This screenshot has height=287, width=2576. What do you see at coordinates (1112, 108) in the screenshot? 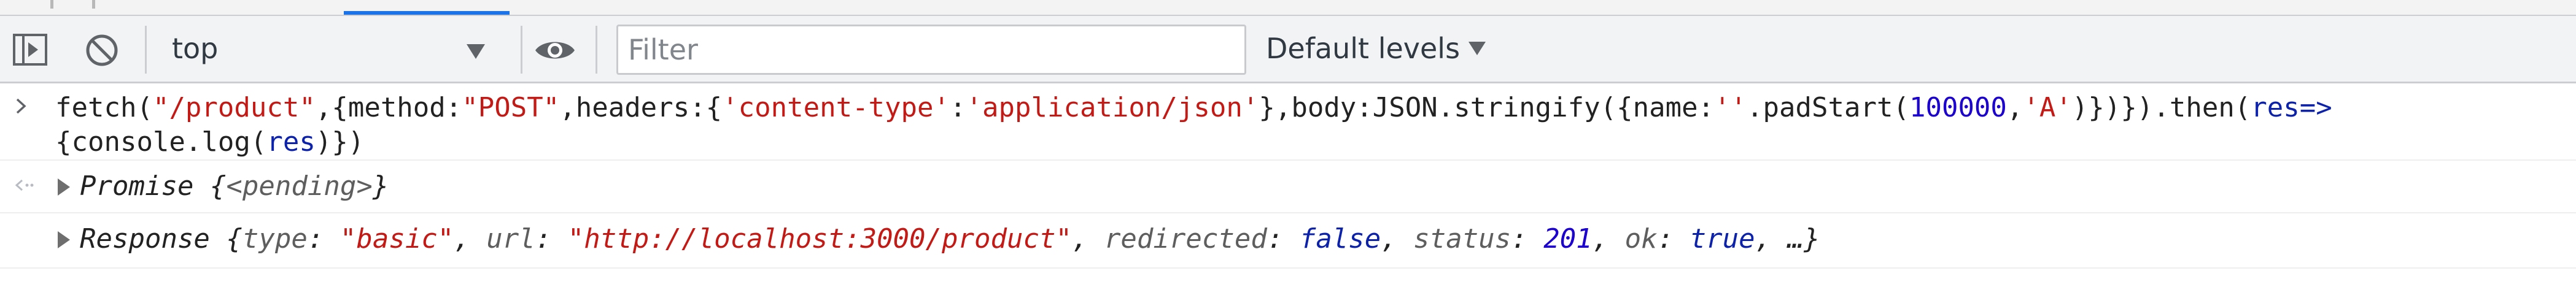
I see `code-token: 'application/json'` at bounding box center [1112, 108].